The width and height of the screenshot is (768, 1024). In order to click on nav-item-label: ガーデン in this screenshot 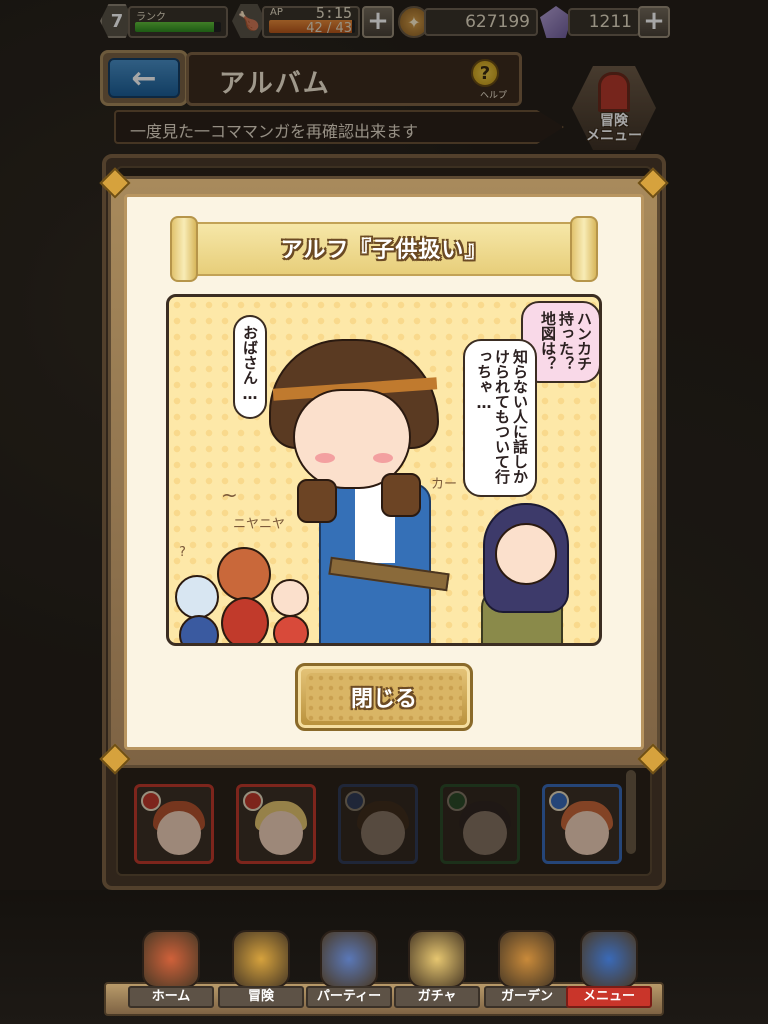, I will do `click(527, 997)`.